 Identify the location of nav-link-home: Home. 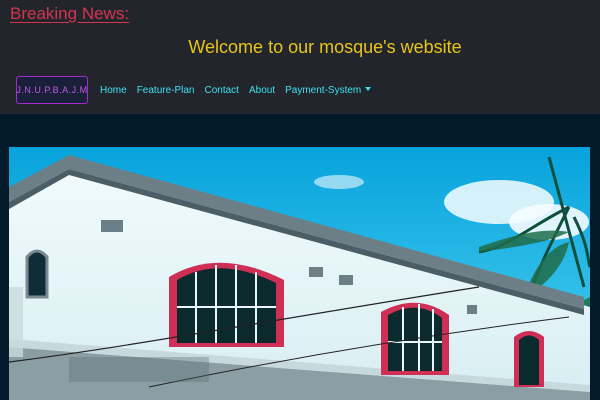
(113, 90).